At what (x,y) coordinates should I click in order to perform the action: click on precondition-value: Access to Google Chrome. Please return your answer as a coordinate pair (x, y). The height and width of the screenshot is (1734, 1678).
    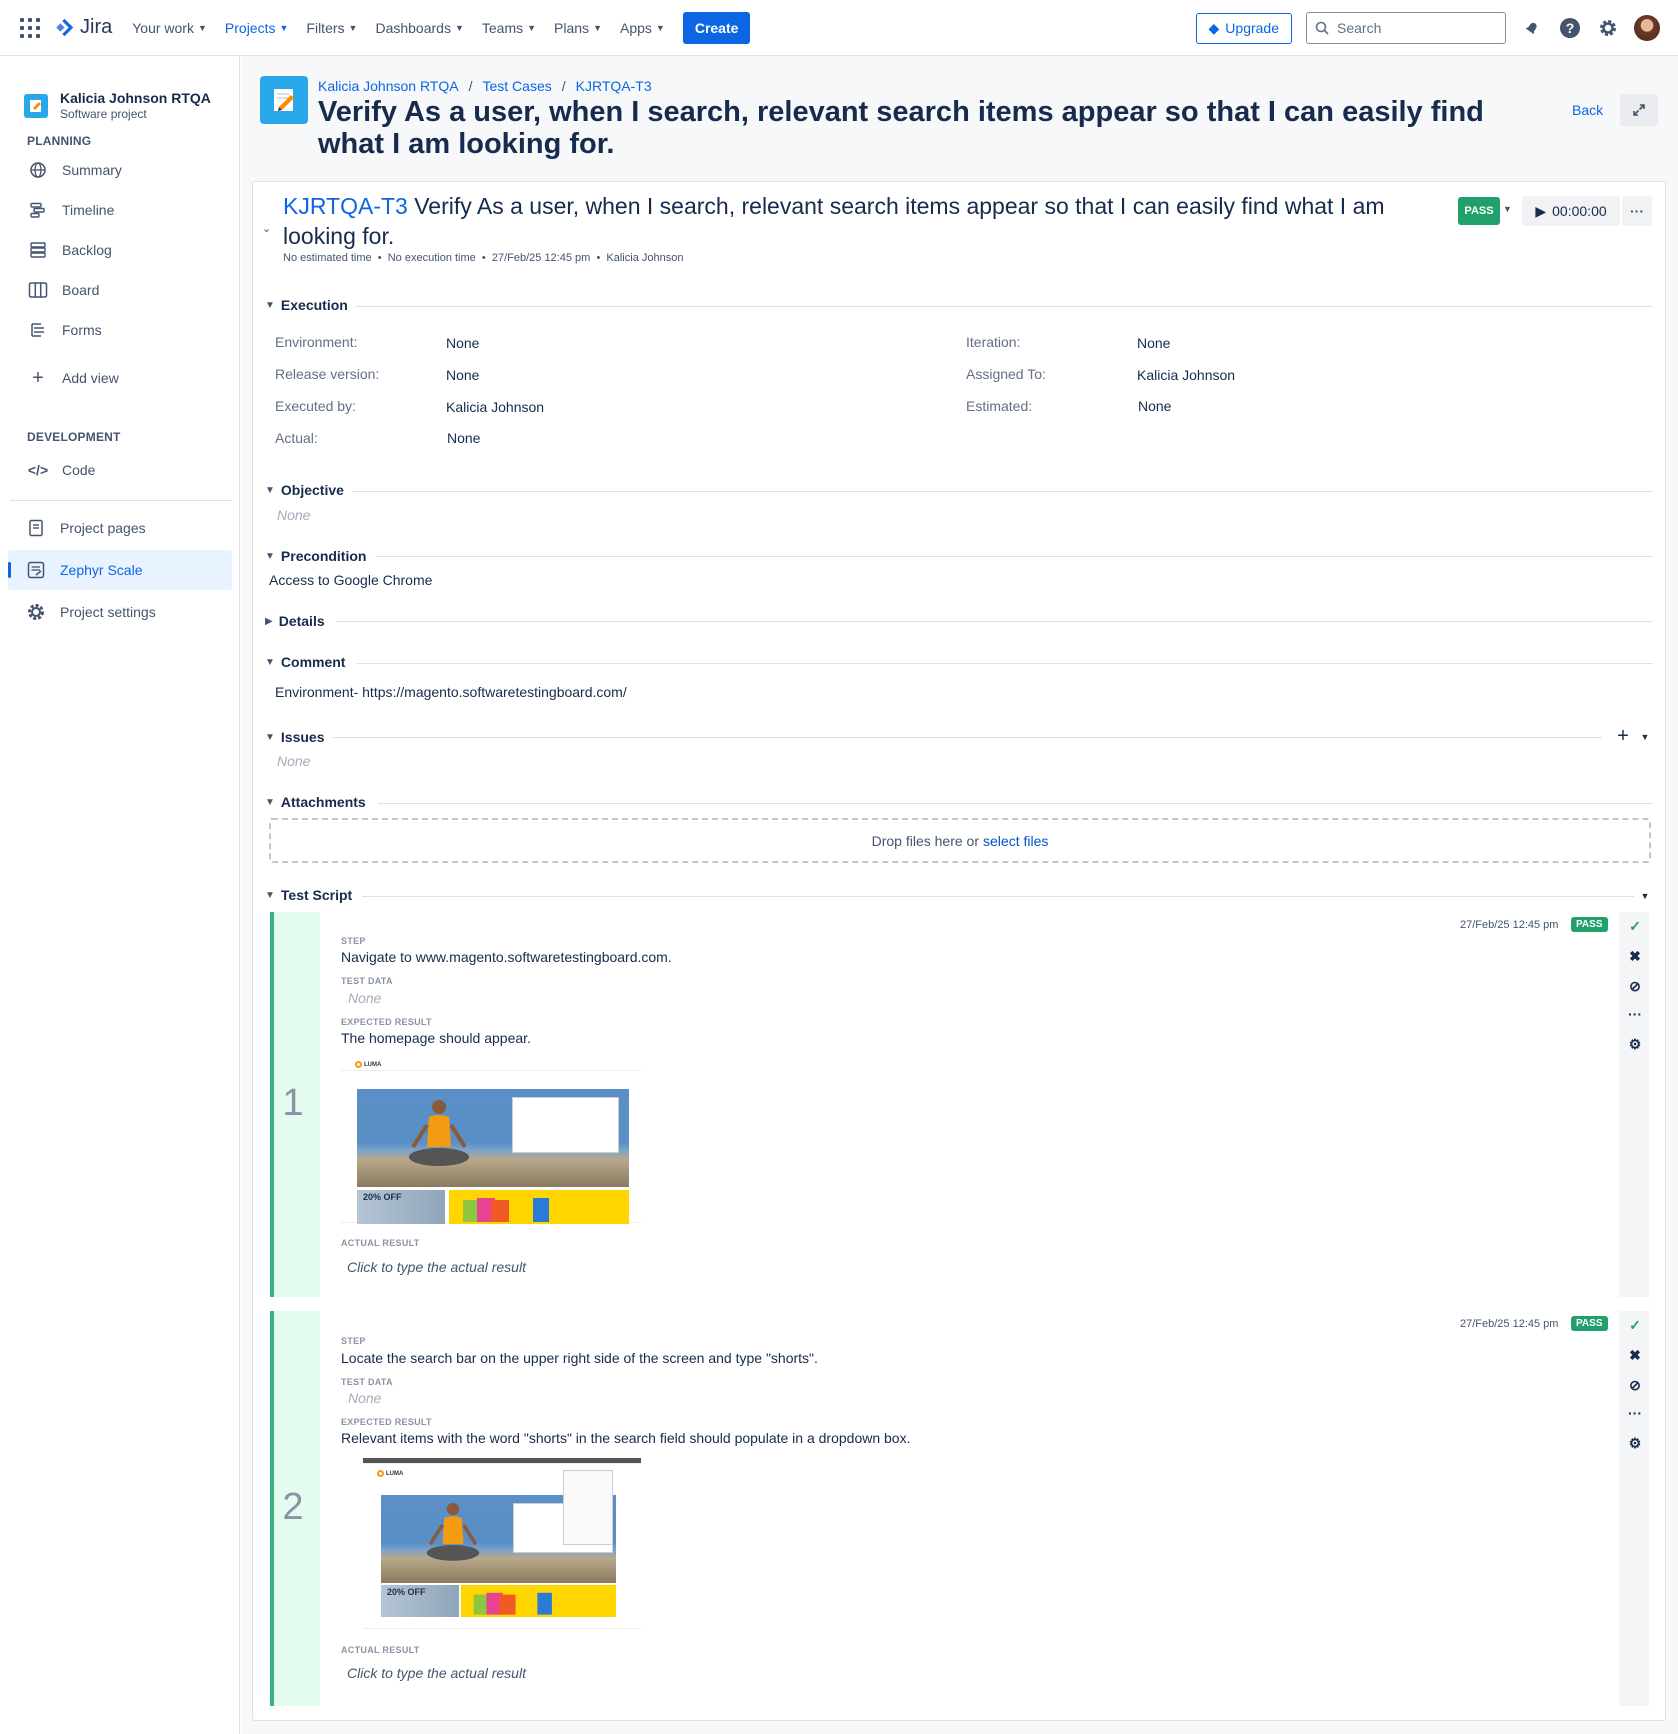
    Looking at the image, I should click on (350, 580).